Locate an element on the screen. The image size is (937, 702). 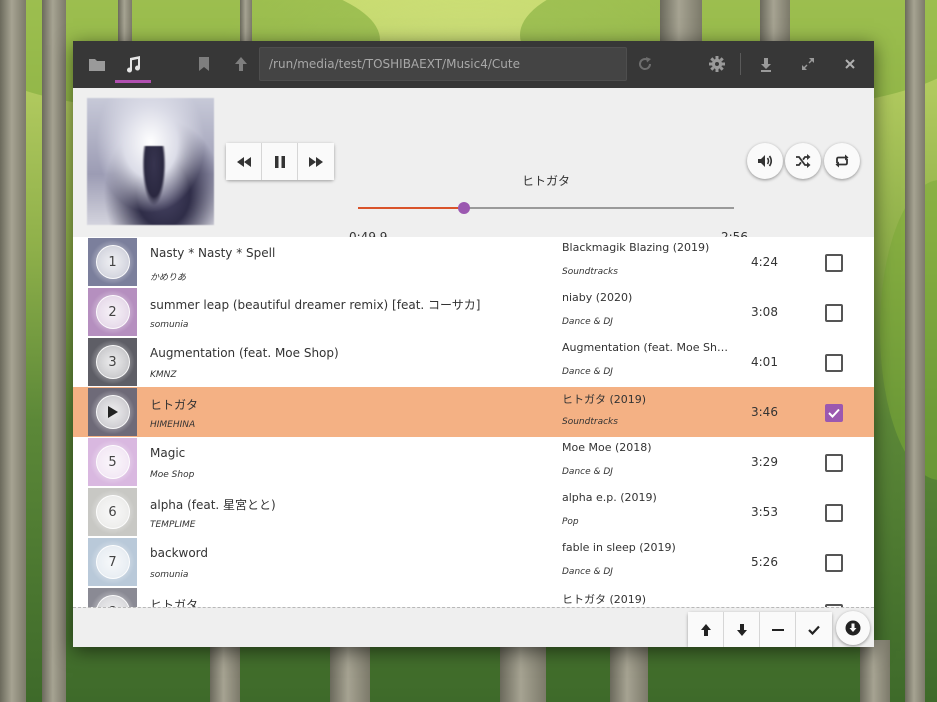
track-number: 2 is located at coordinates (112, 312).